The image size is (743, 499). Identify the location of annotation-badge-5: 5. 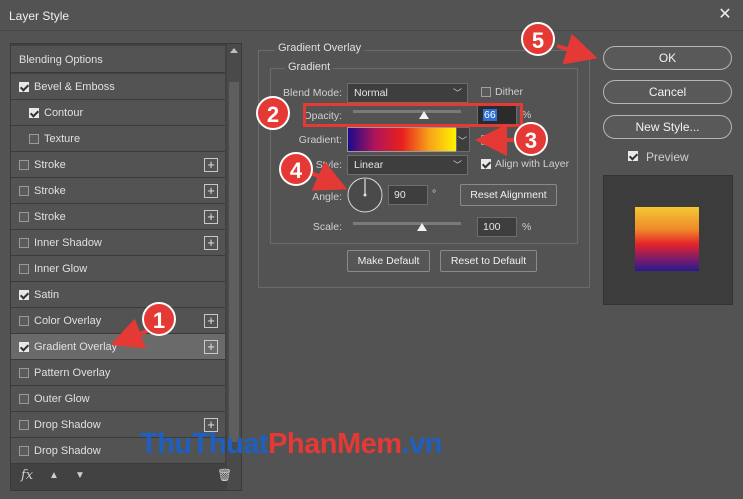
(538, 39).